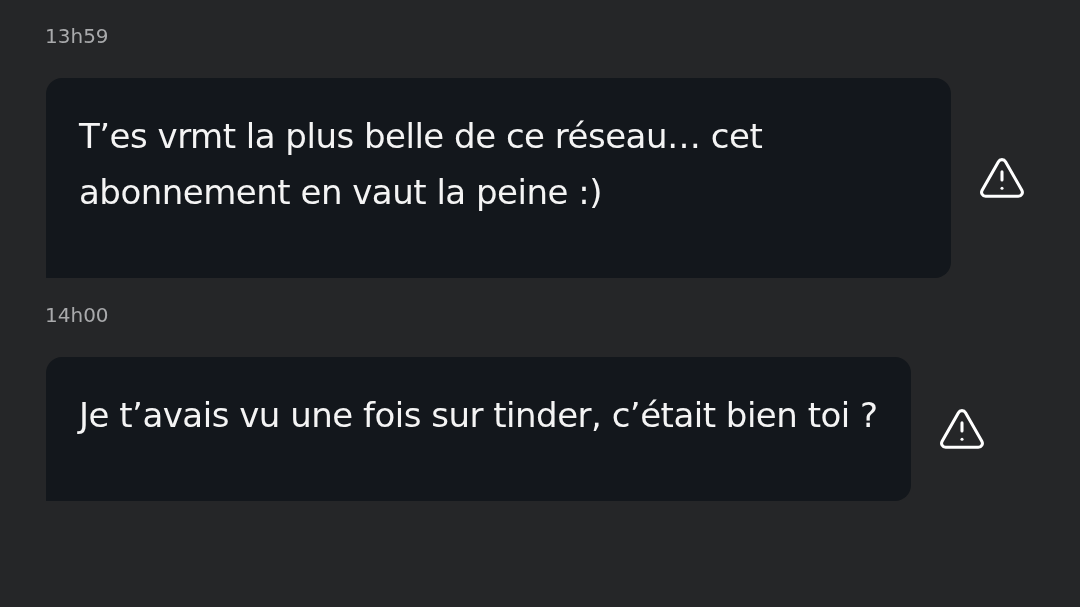 This screenshot has width=1080, height=607. What do you see at coordinates (77, 36) in the screenshot?
I see `message-time: 13h59` at bounding box center [77, 36].